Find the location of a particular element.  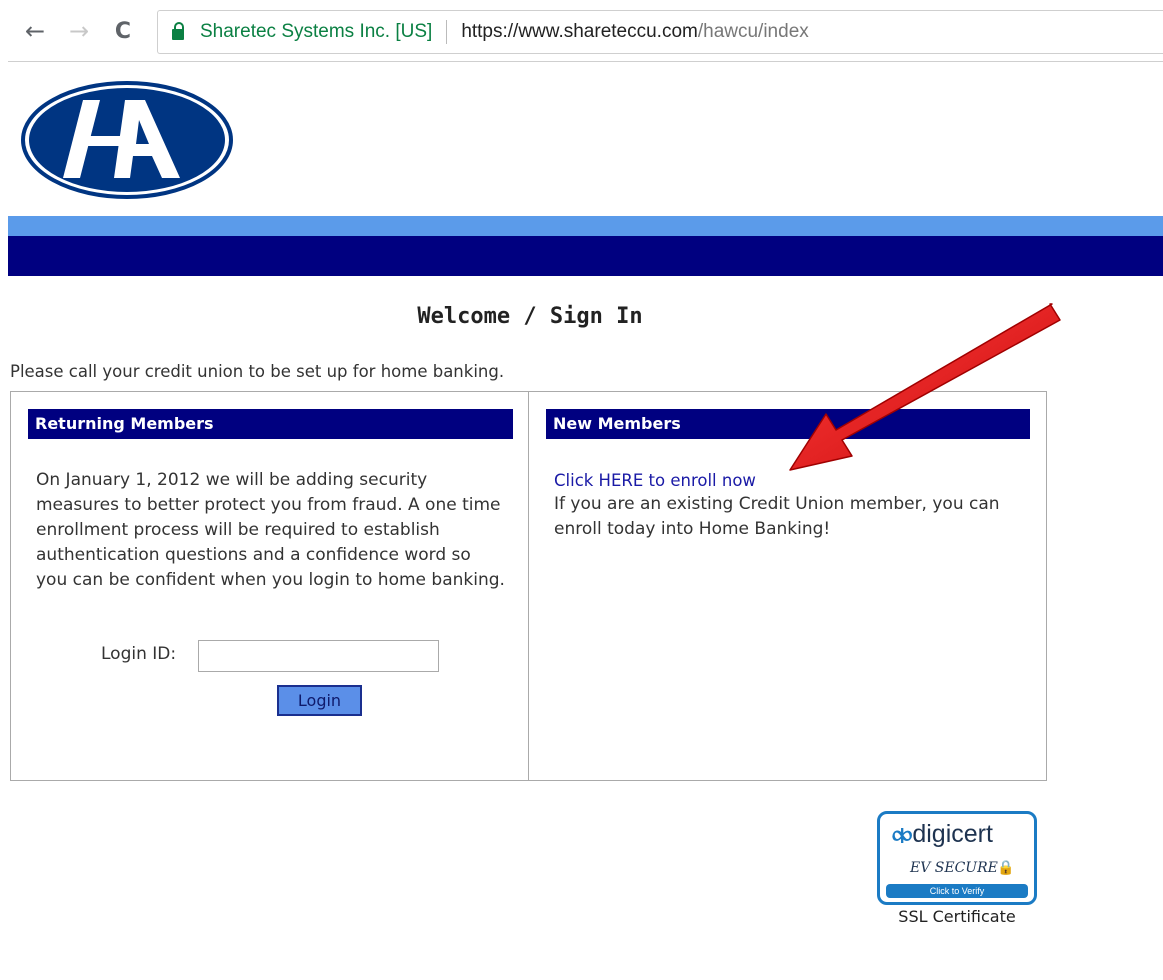

lock-icon is located at coordinates (178, 31).